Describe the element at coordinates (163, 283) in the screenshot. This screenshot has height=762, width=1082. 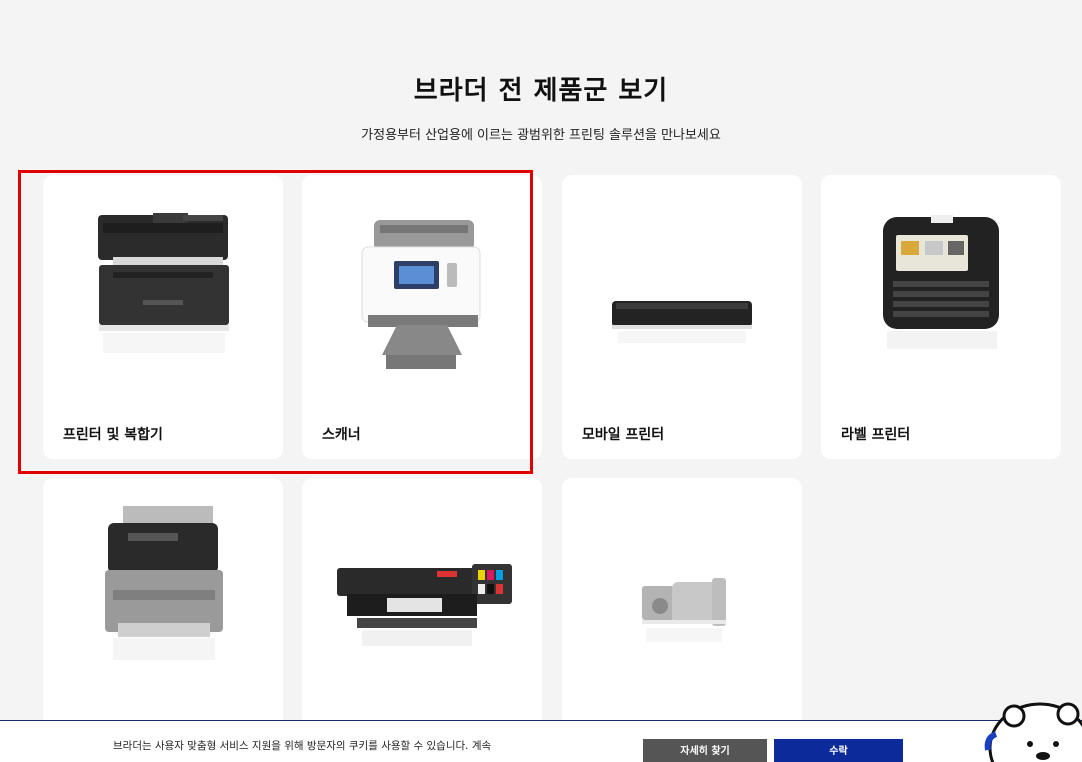
I see `mfc-printer-image` at that location.